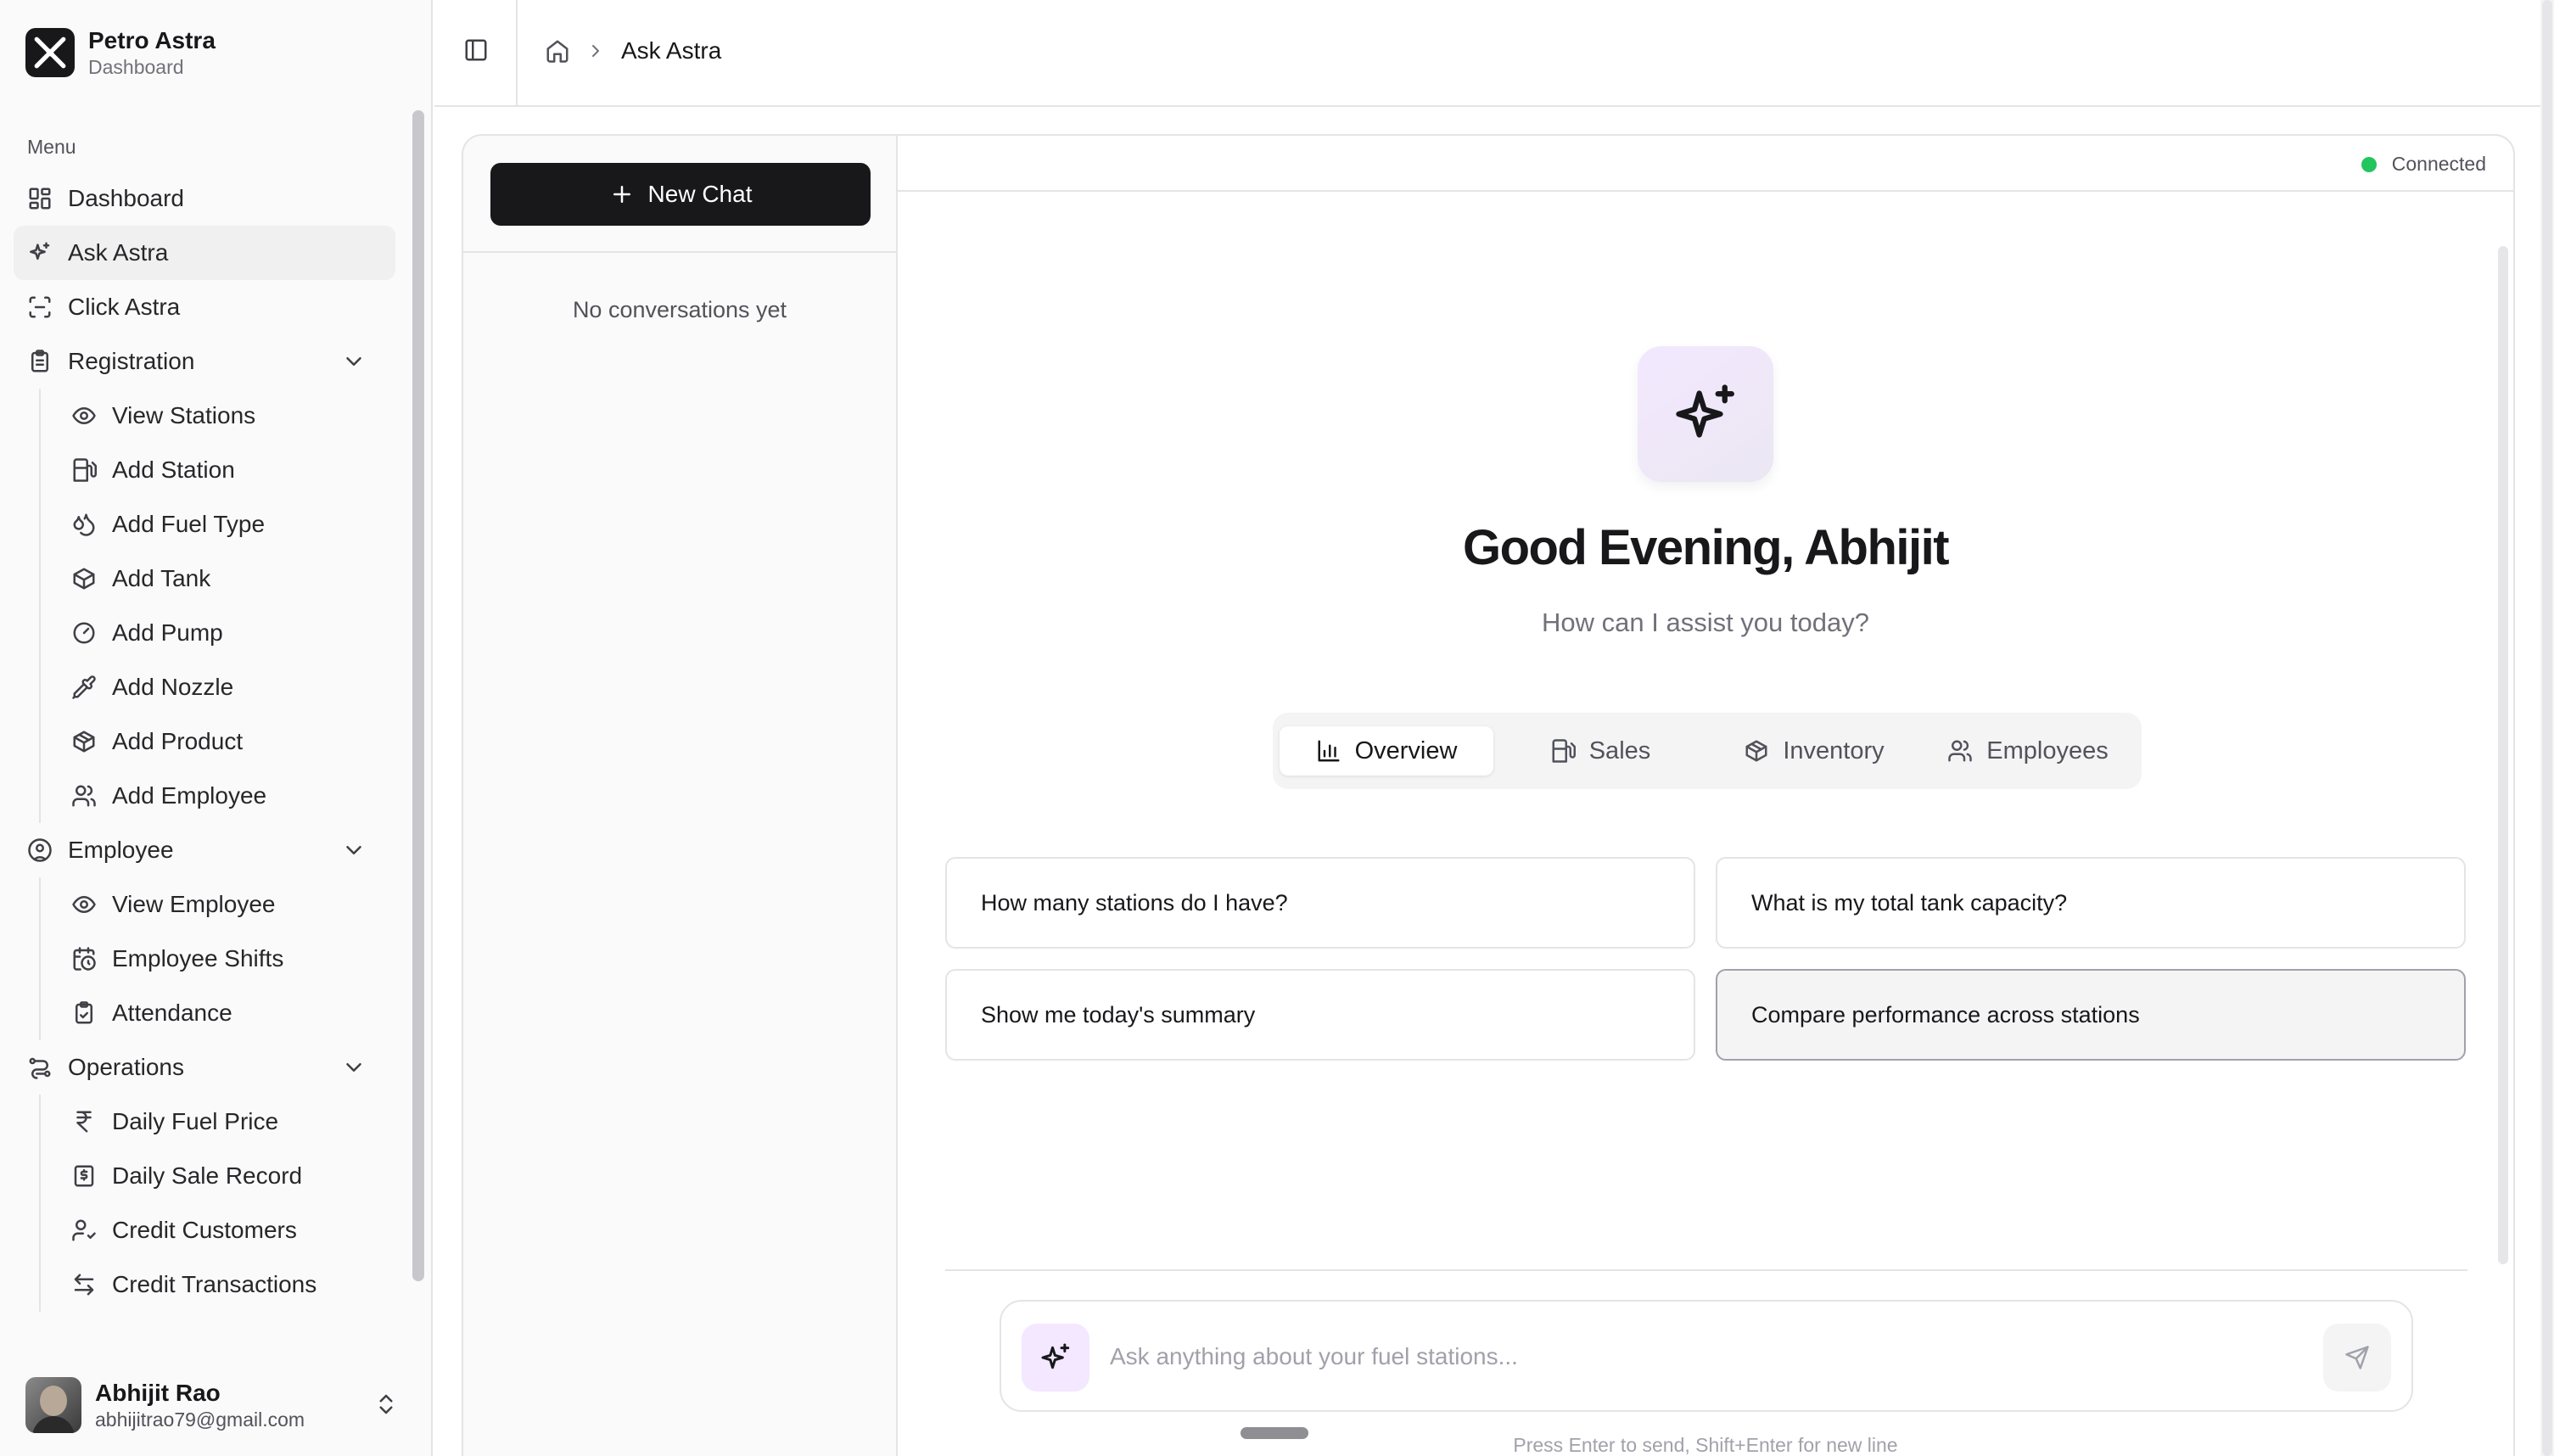 This screenshot has height=1456, width=2554. I want to click on avatar, so click(53, 1405).